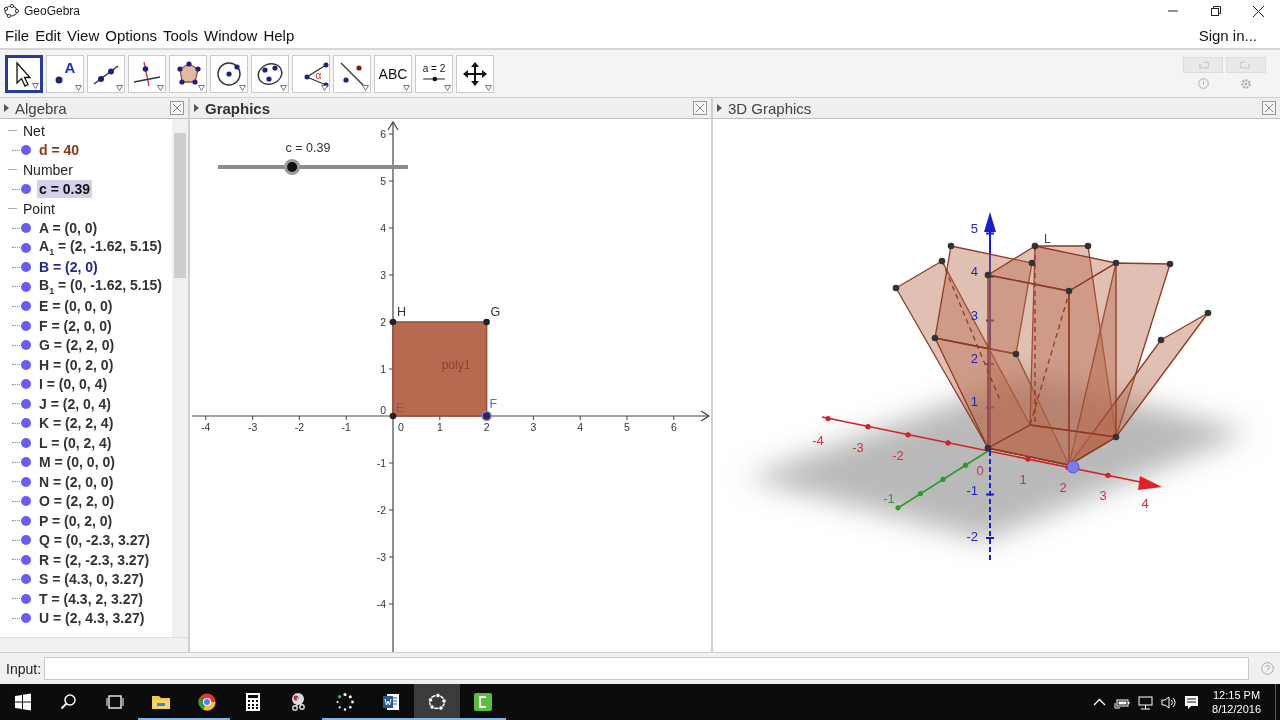 The image size is (1280, 720). Describe the element at coordinates (75, 325) in the screenshot. I see `algebra-item: F = (2, 0, 0)` at that location.